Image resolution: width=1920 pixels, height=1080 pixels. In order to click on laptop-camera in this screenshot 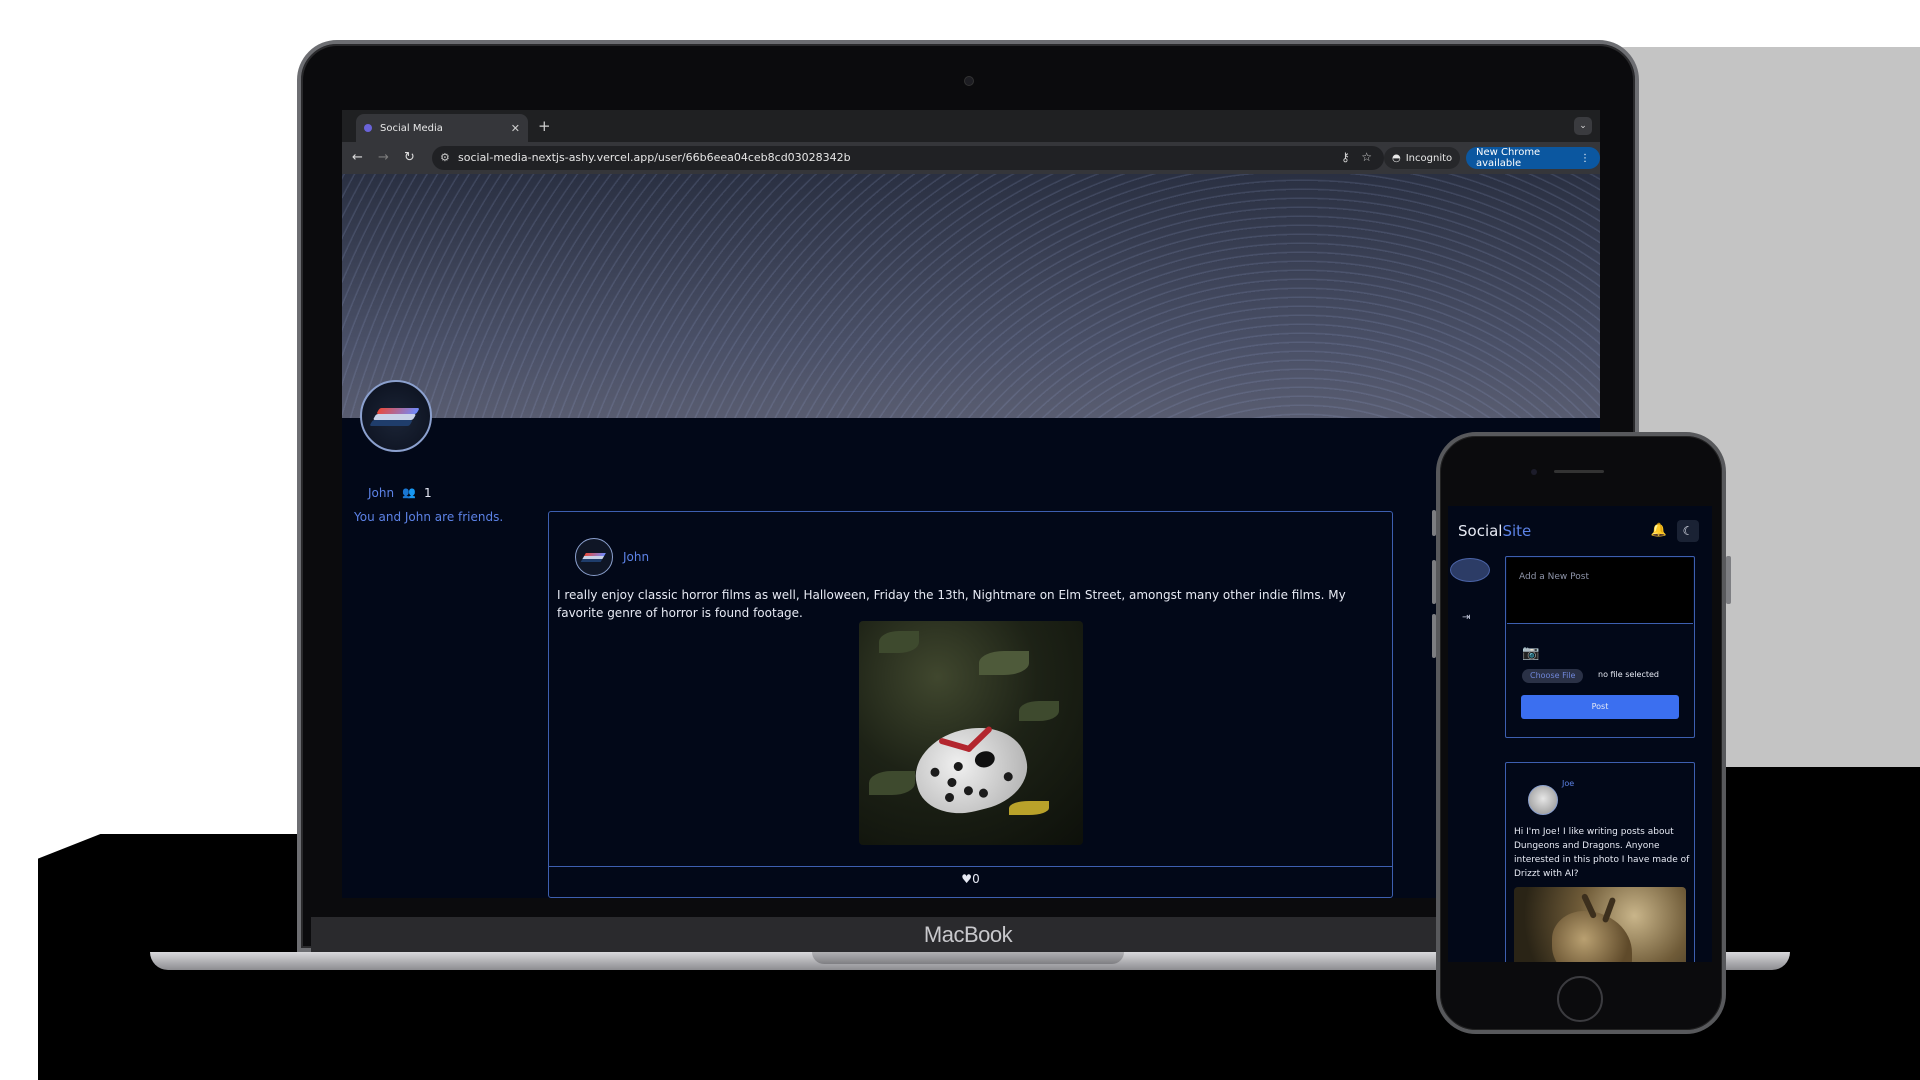, I will do `click(969, 81)`.